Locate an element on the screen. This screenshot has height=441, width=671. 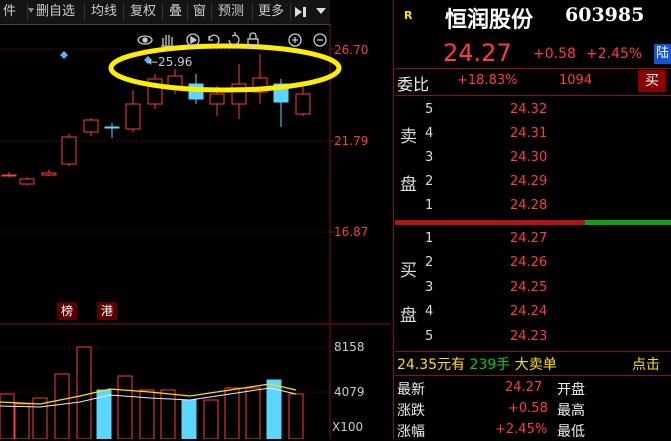
more-button: 更多 is located at coordinates (273, 12).